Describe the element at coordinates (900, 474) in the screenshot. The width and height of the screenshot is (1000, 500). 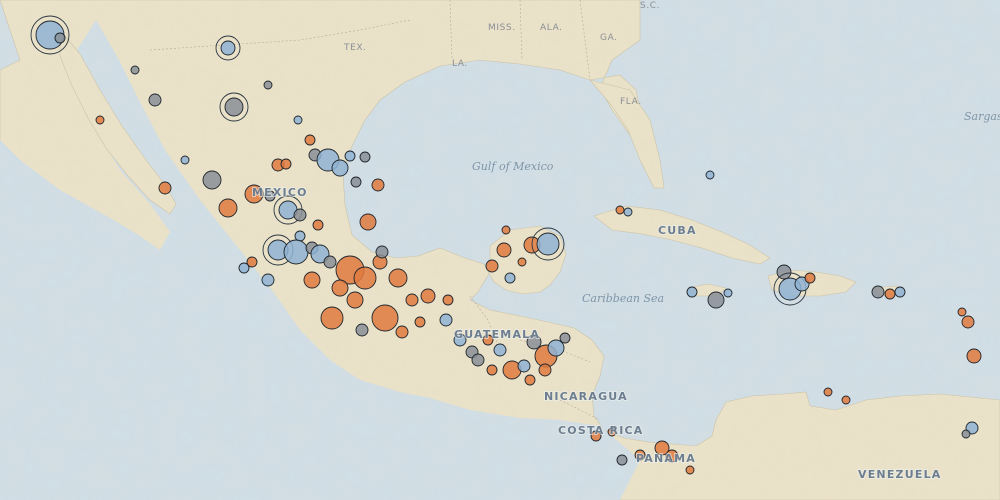
I see `country-label-venezuela: VENEZUELA` at that location.